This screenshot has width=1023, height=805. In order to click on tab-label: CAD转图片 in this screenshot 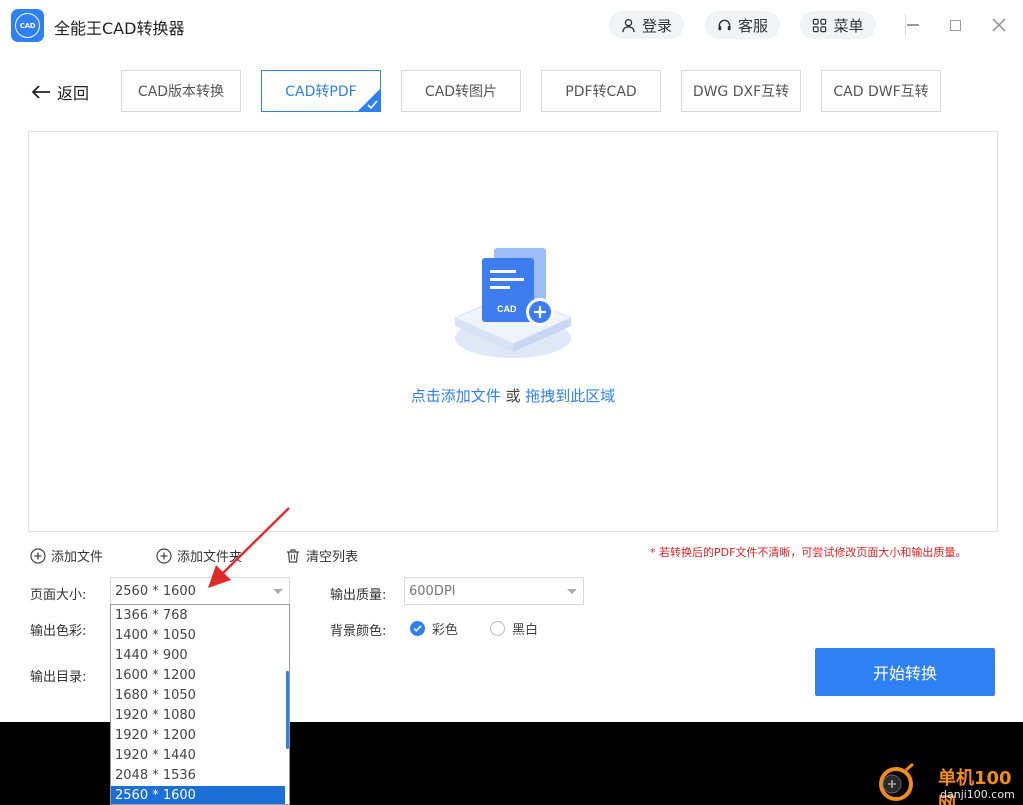, I will do `click(461, 92)`.